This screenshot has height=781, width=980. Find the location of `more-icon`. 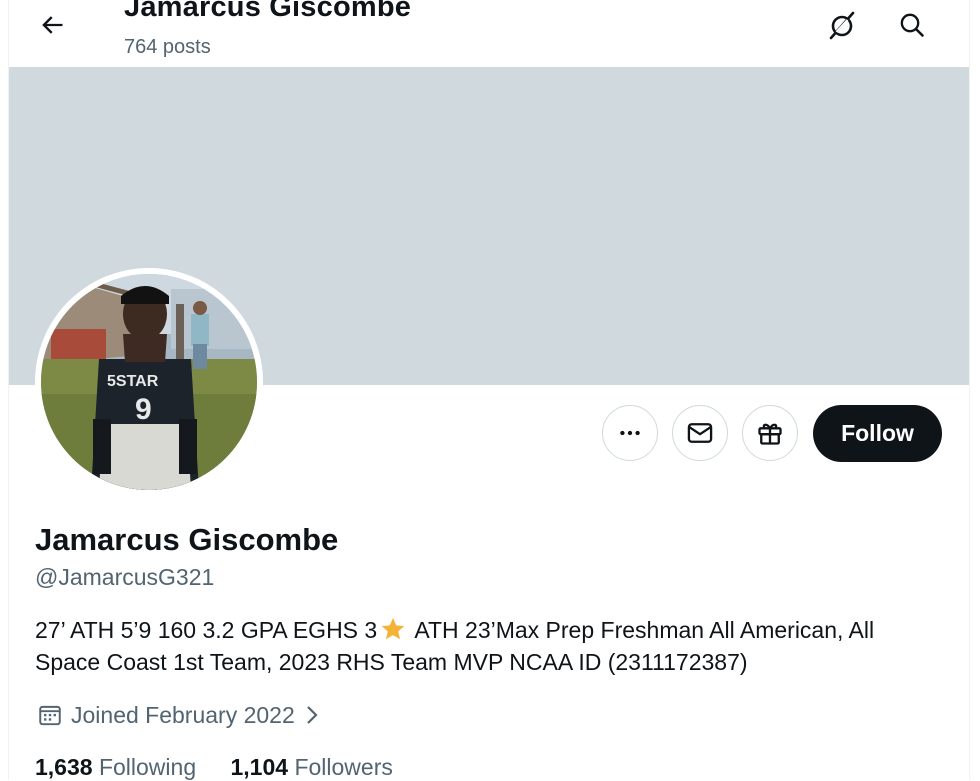

more-icon is located at coordinates (630, 433).